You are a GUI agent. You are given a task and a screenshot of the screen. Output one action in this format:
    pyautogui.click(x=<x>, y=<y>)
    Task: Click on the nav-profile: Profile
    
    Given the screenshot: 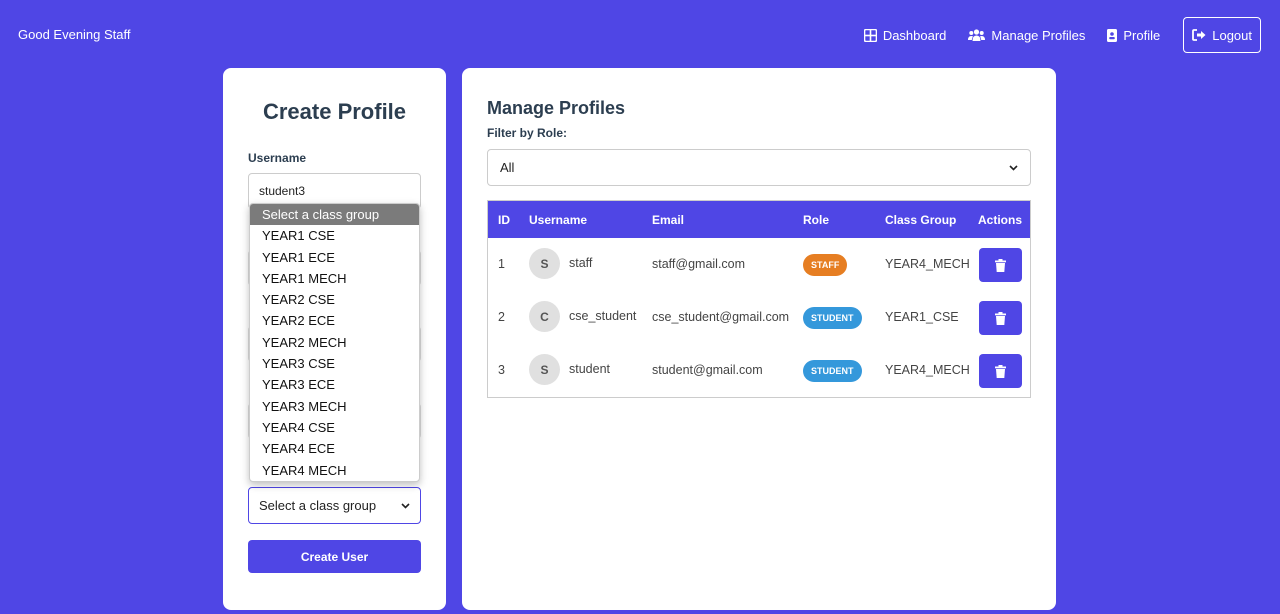 What is the action you would take?
    pyautogui.click(x=1133, y=35)
    